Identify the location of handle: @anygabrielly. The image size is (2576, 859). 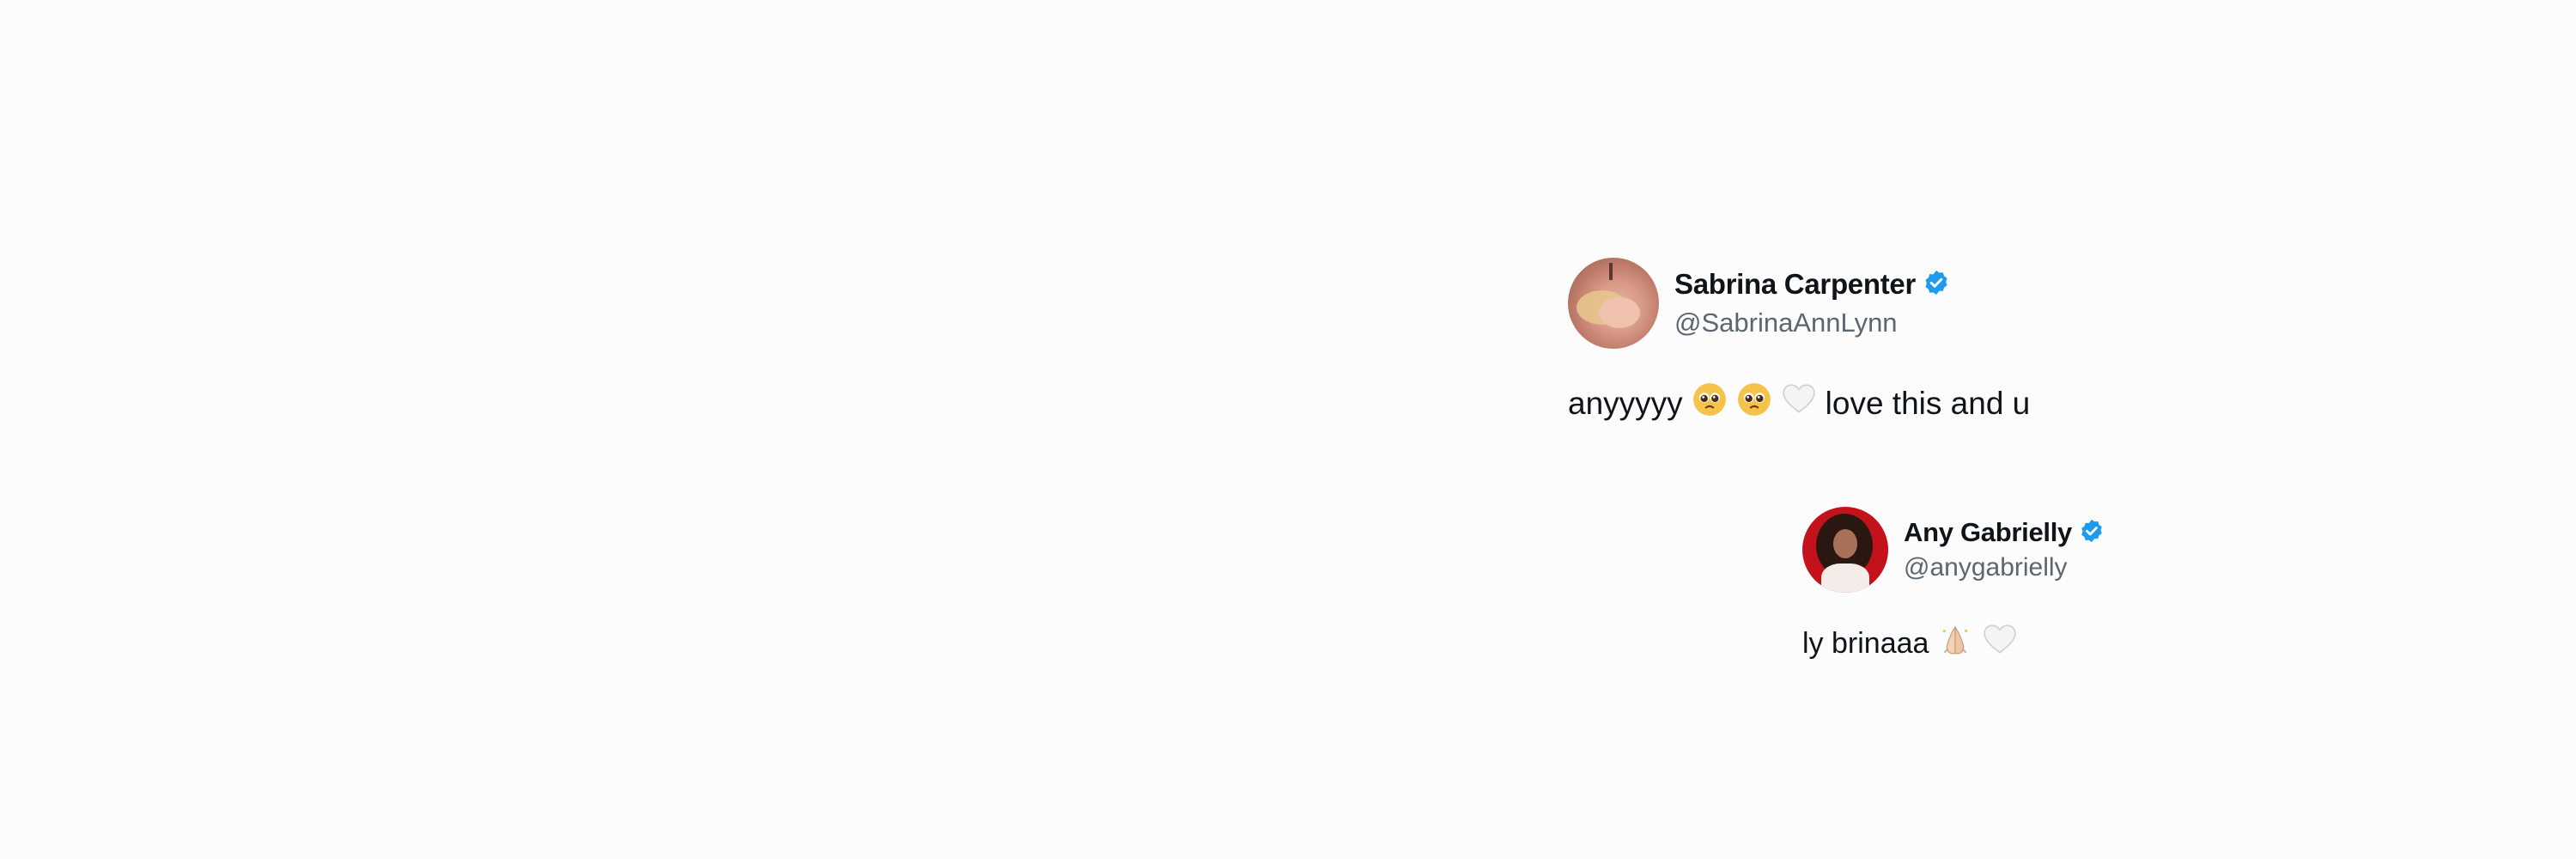
(2004, 567).